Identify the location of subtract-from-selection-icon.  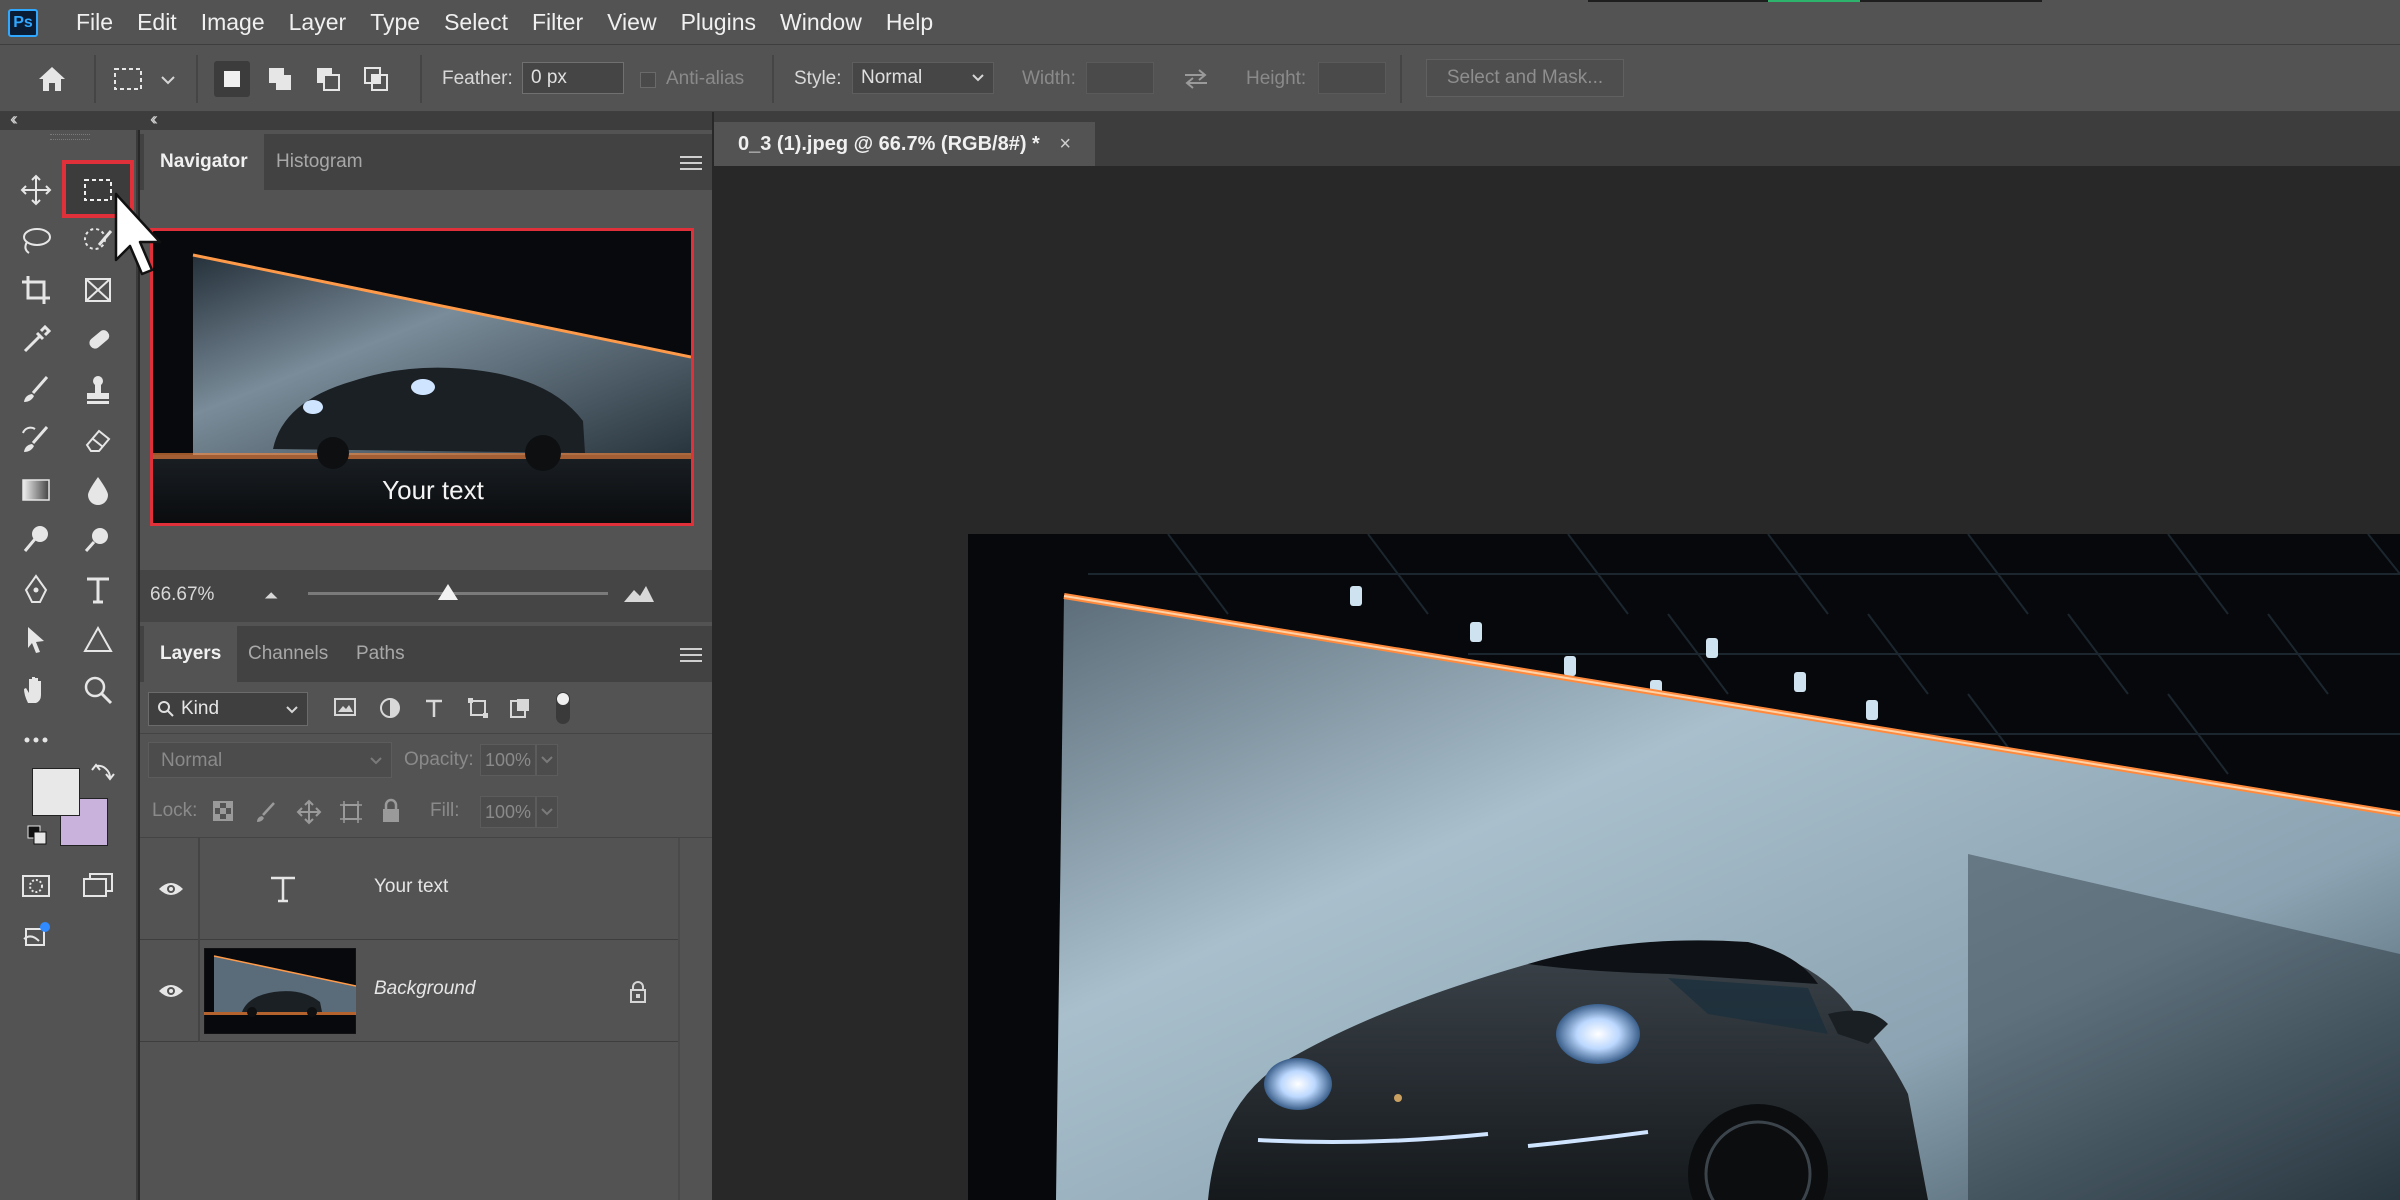
(328, 79).